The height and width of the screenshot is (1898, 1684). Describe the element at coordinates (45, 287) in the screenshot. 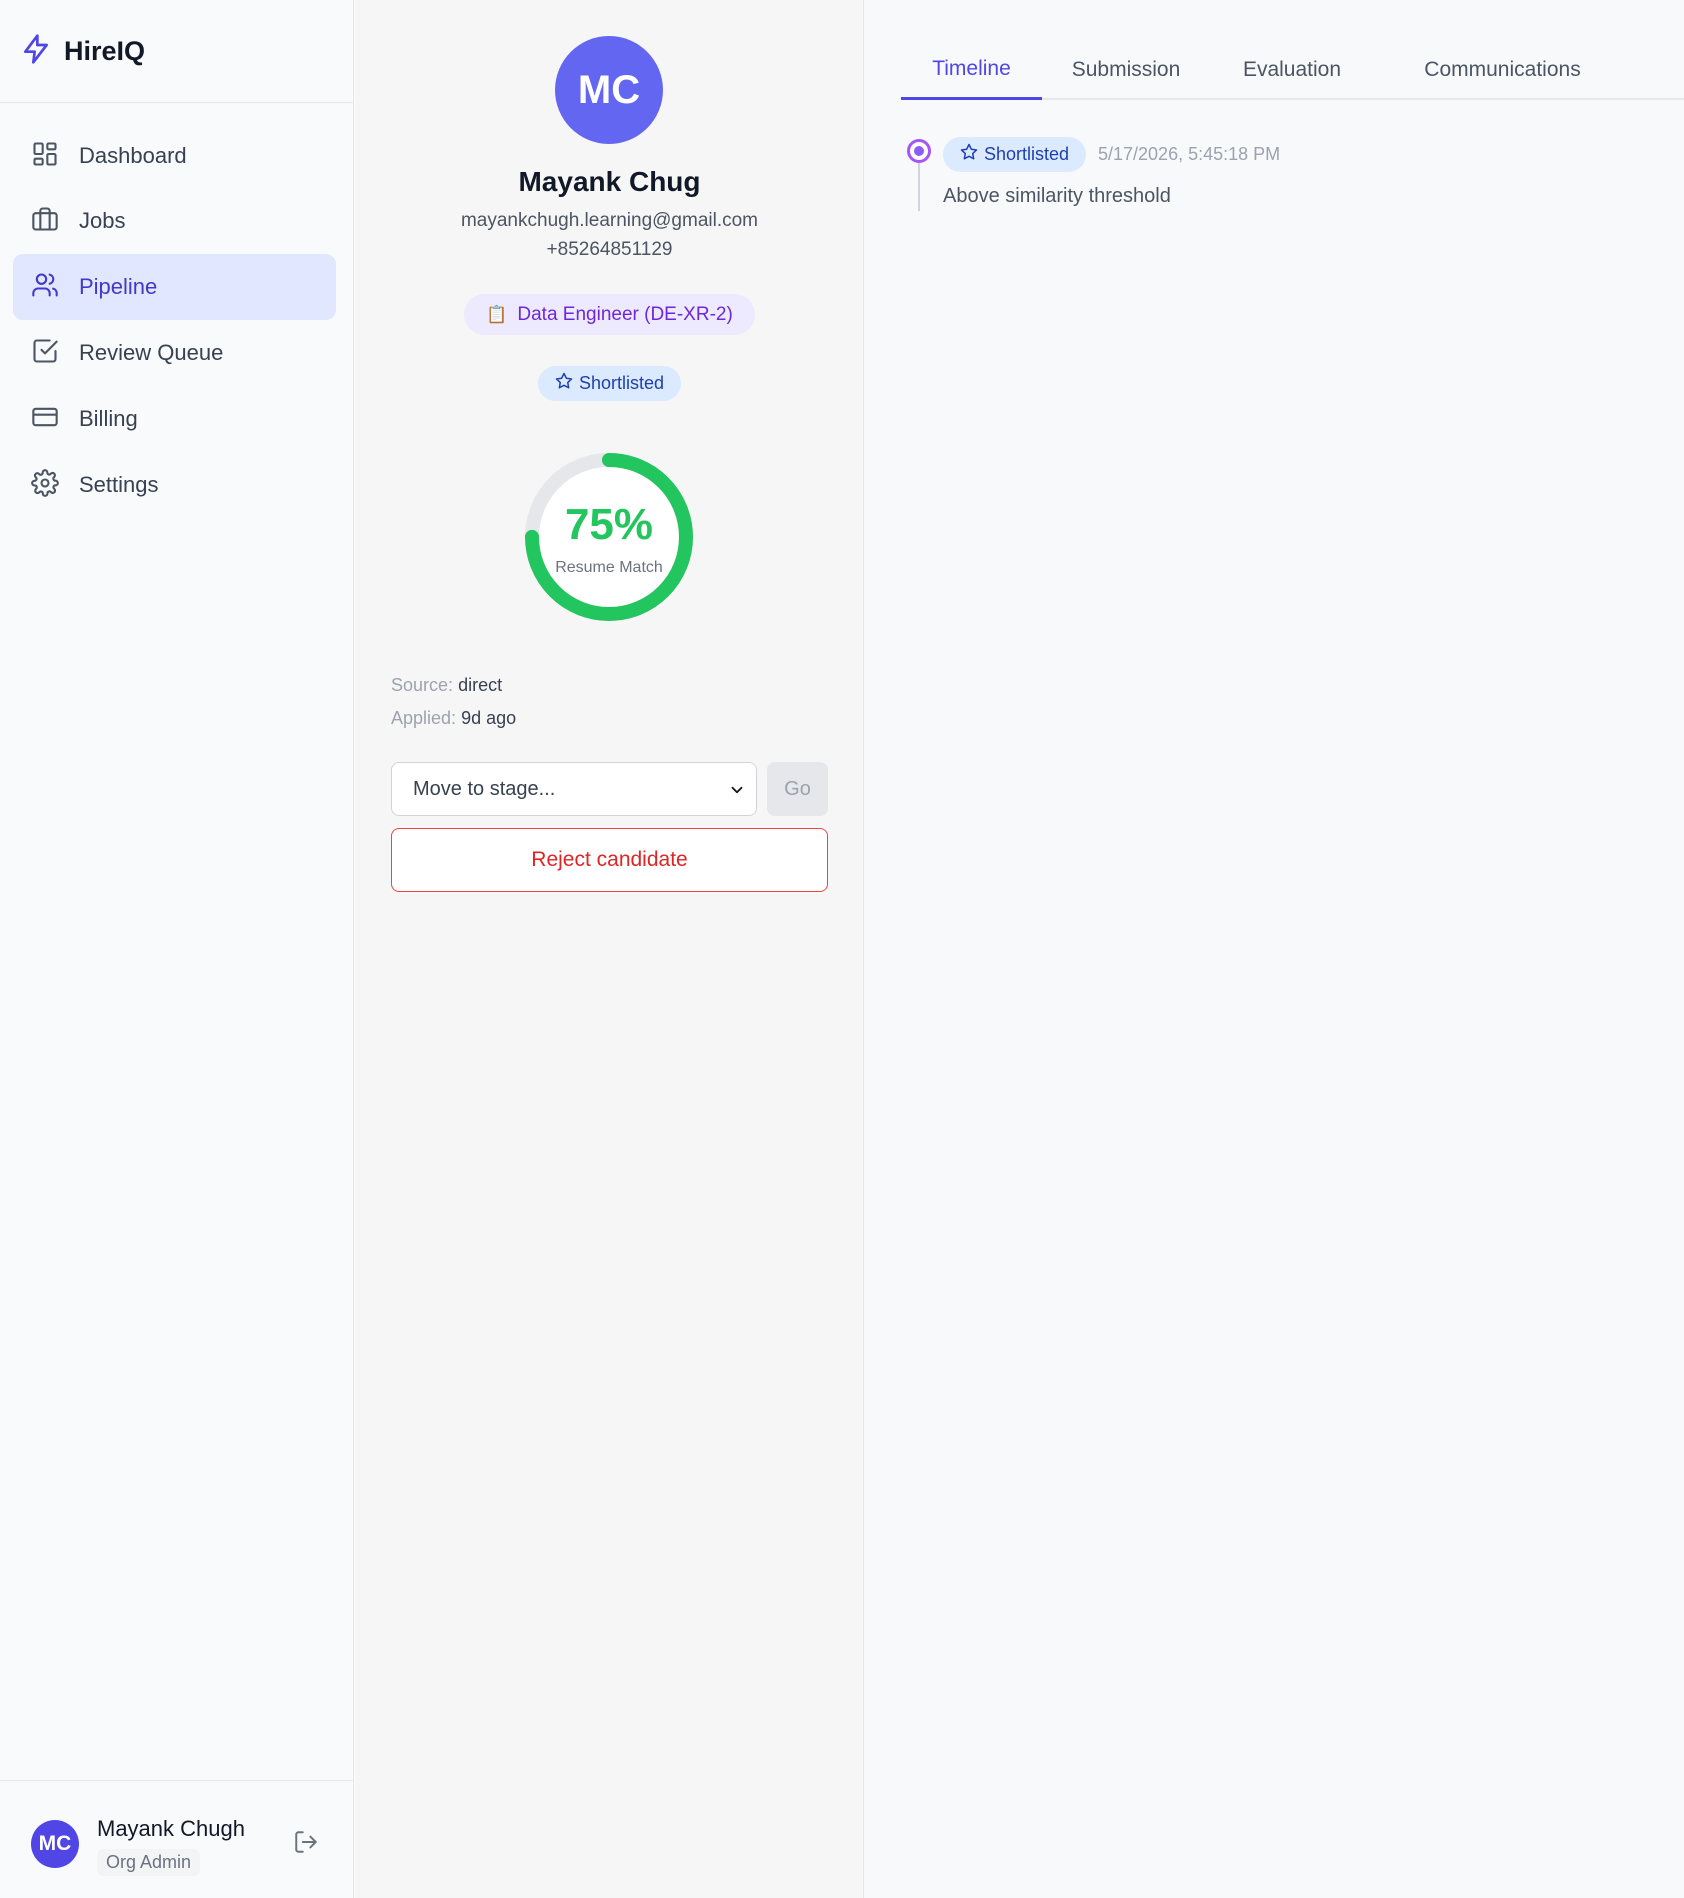

I see `users-icon` at that location.